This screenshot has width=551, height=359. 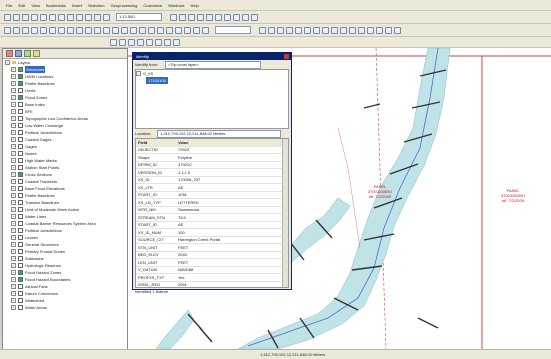 I want to click on layer-item: + Base Index, so click(x=66, y=104).